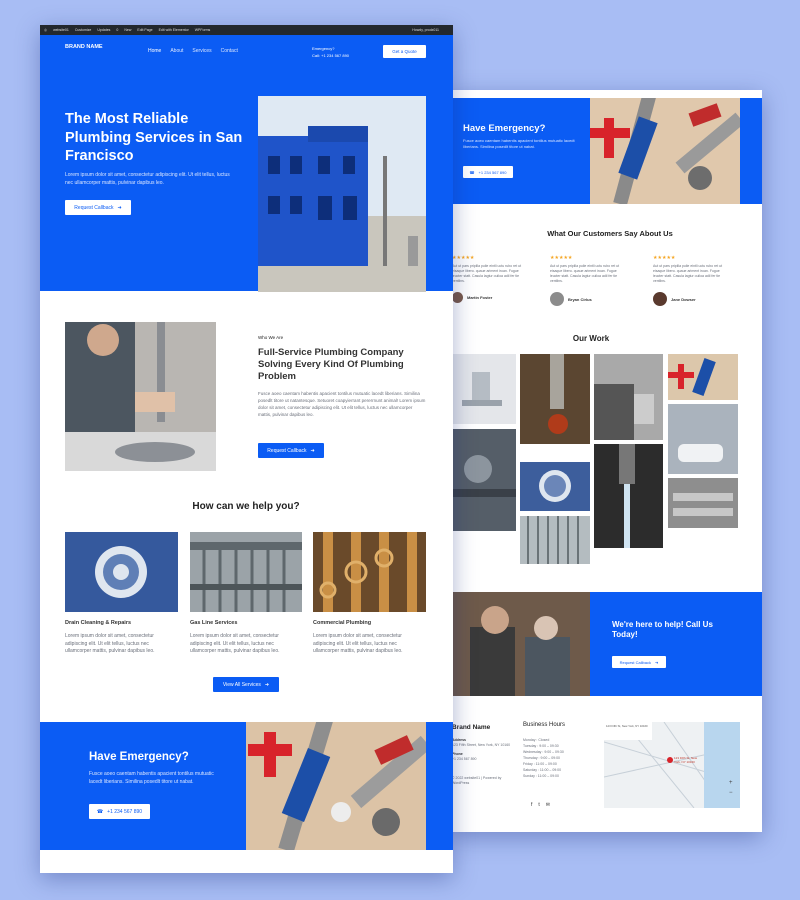 Image resolution: width=800 pixels, height=900 pixels. Describe the element at coordinates (703, 377) in the screenshot. I see `gallery-photo-wrenches` at that location.